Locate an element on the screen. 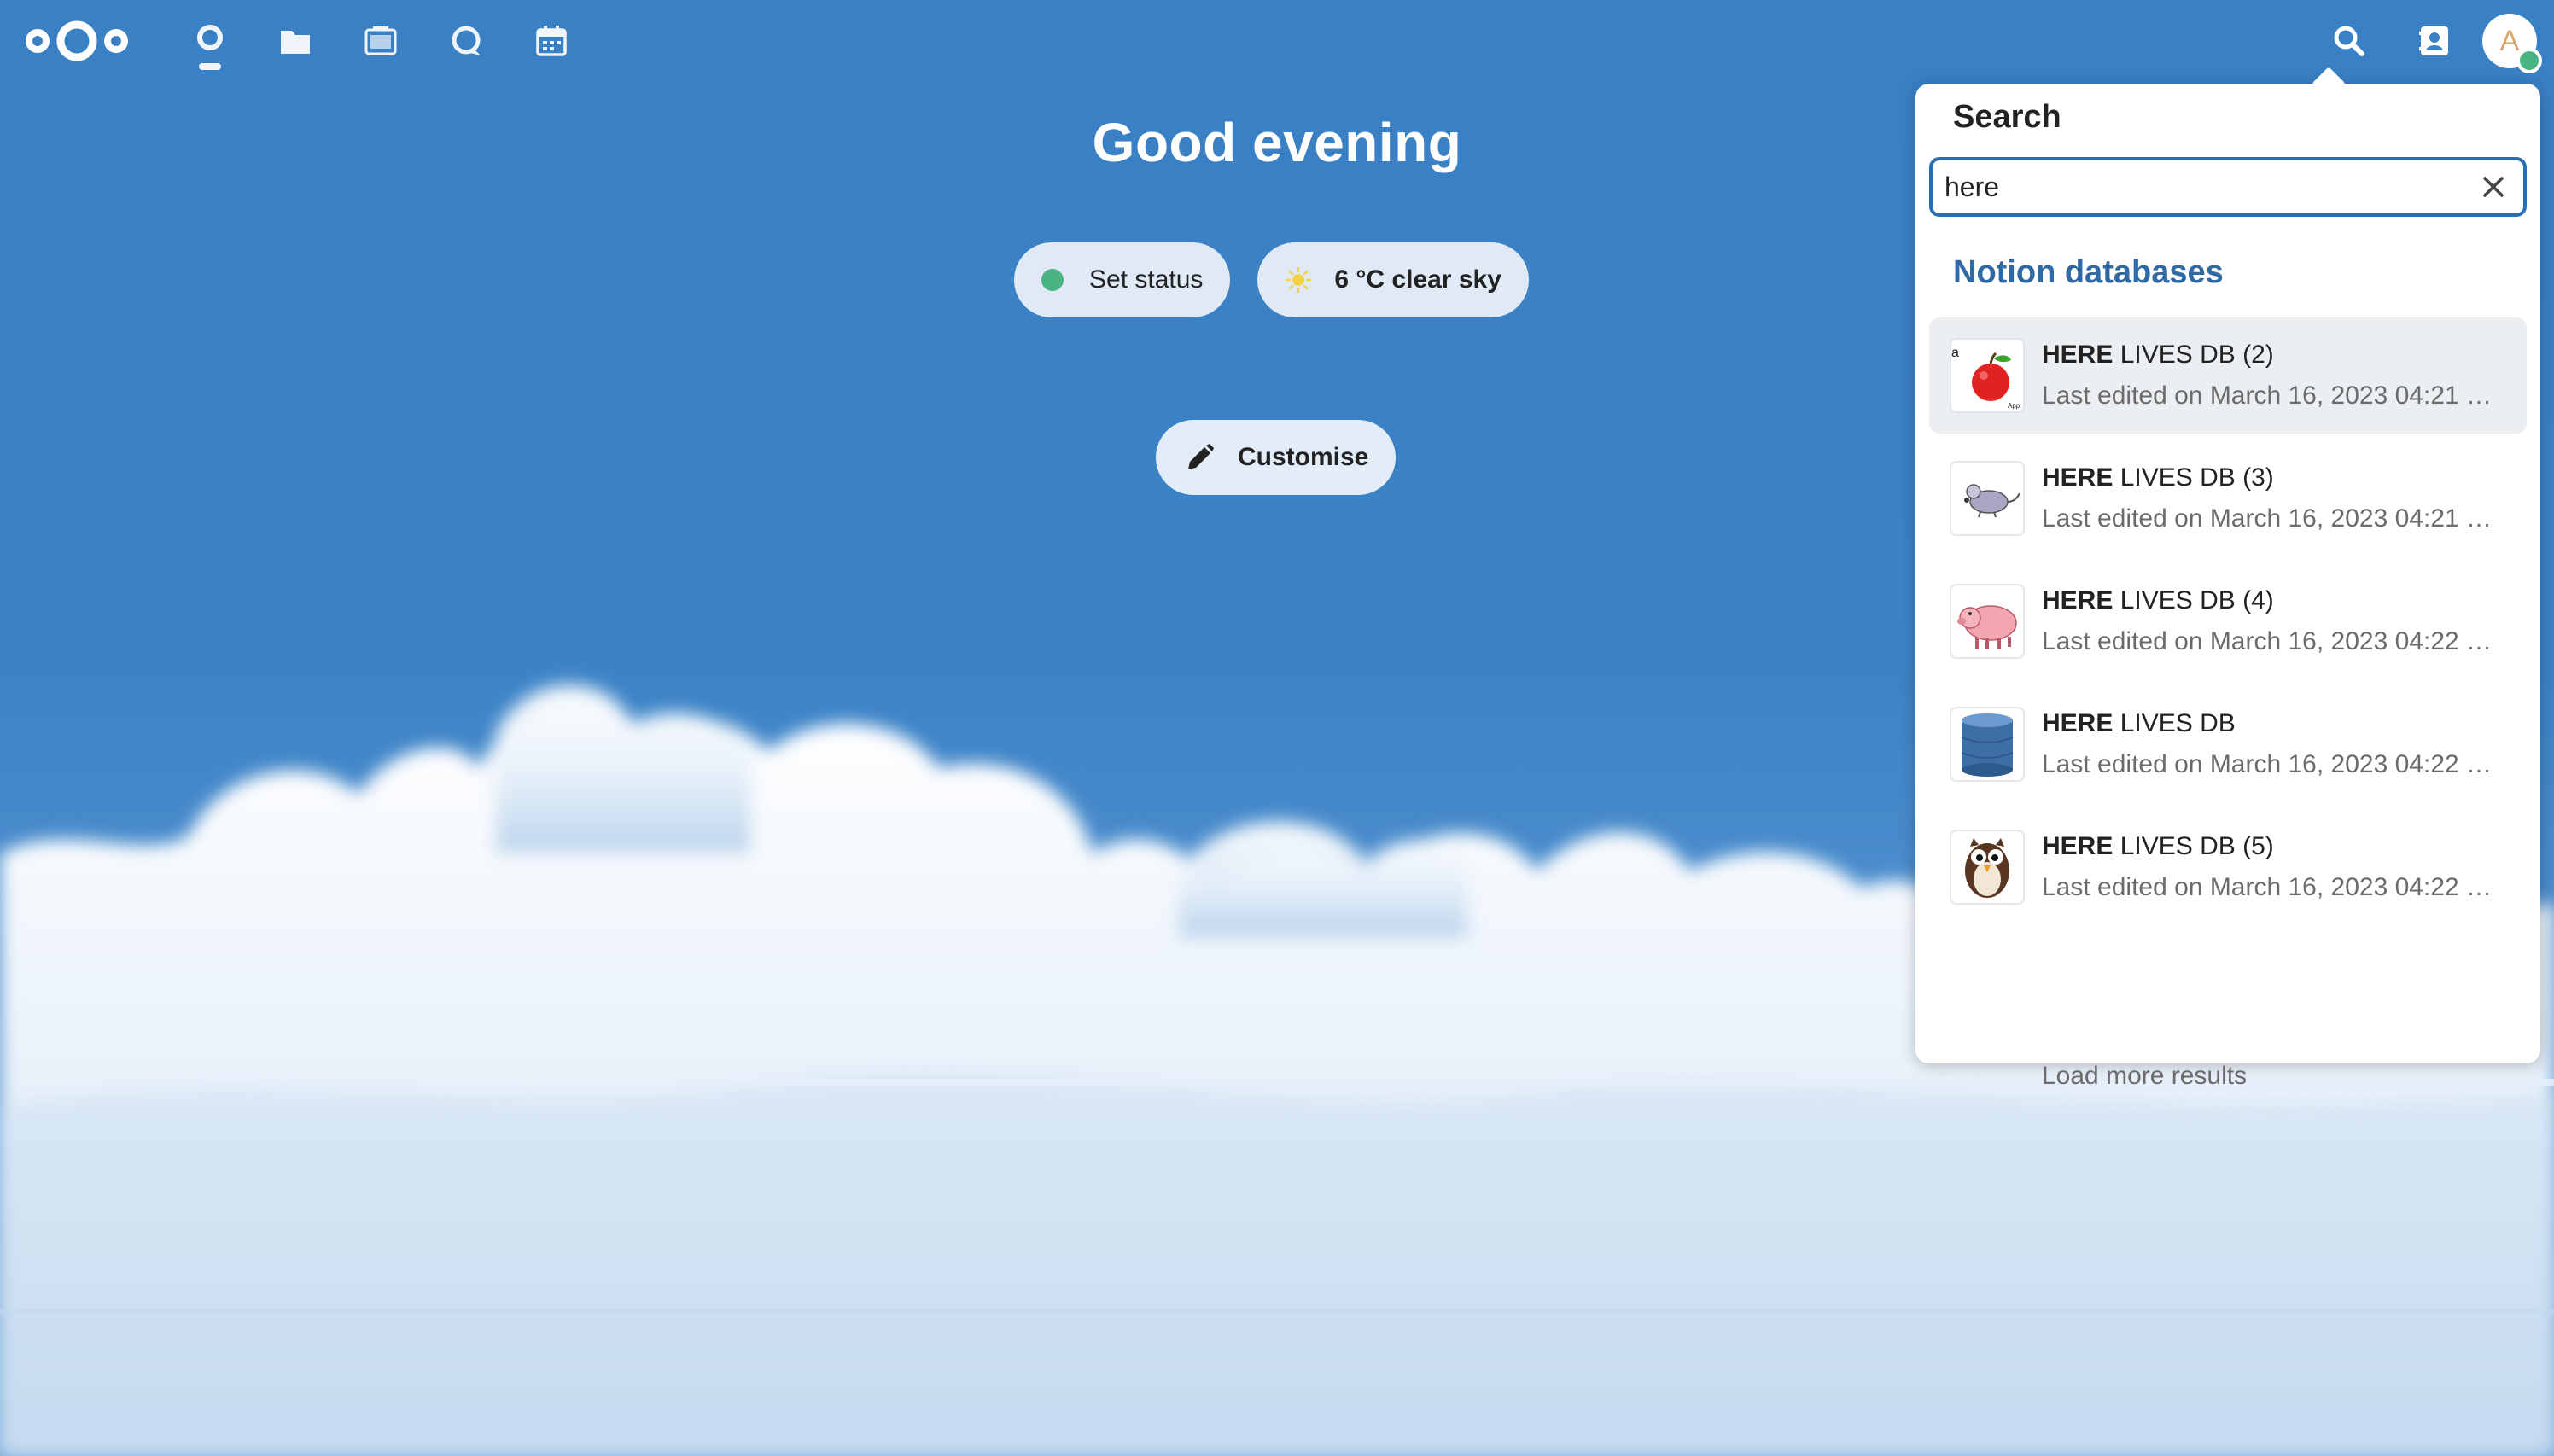 Image resolution: width=2554 pixels, height=1456 pixels. contacts-menu-button is located at coordinates (2434, 41).